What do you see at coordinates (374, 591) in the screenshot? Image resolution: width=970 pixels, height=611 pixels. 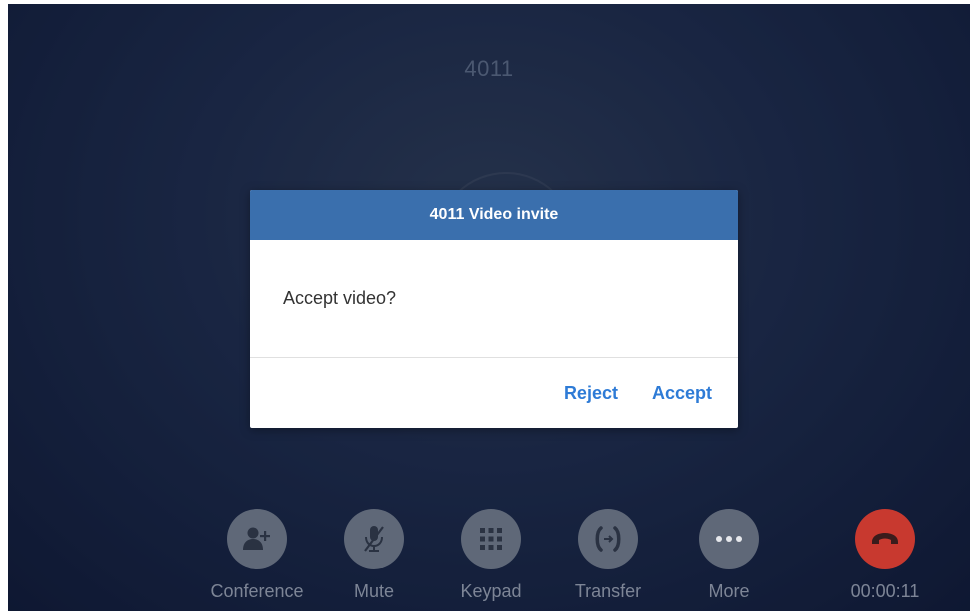 I see `mute-label: Mute` at bounding box center [374, 591].